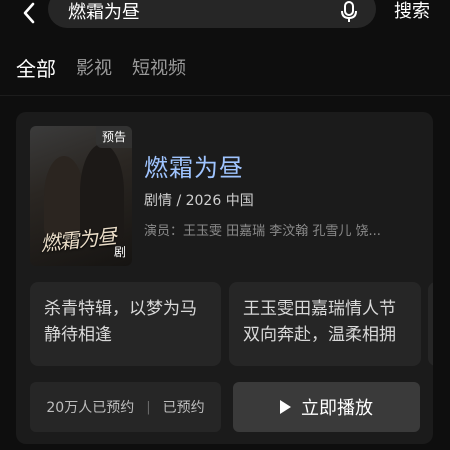 This screenshot has width=450, height=450. What do you see at coordinates (120, 322) in the screenshot?
I see `highlight-text: 杀青特辑，以梦为马静待相逢` at bounding box center [120, 322].